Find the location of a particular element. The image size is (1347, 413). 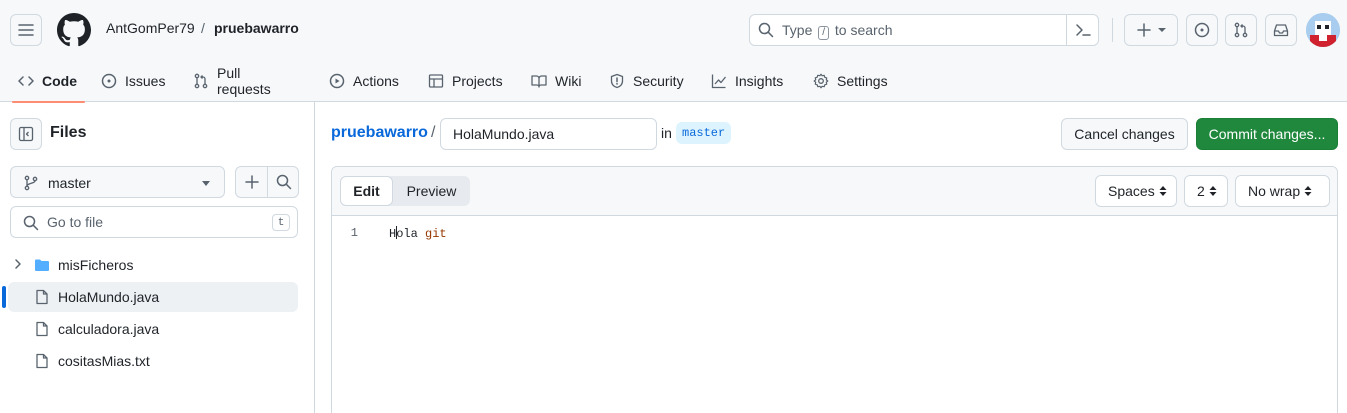

your-issues-button is located at coordinates (1202, 30).